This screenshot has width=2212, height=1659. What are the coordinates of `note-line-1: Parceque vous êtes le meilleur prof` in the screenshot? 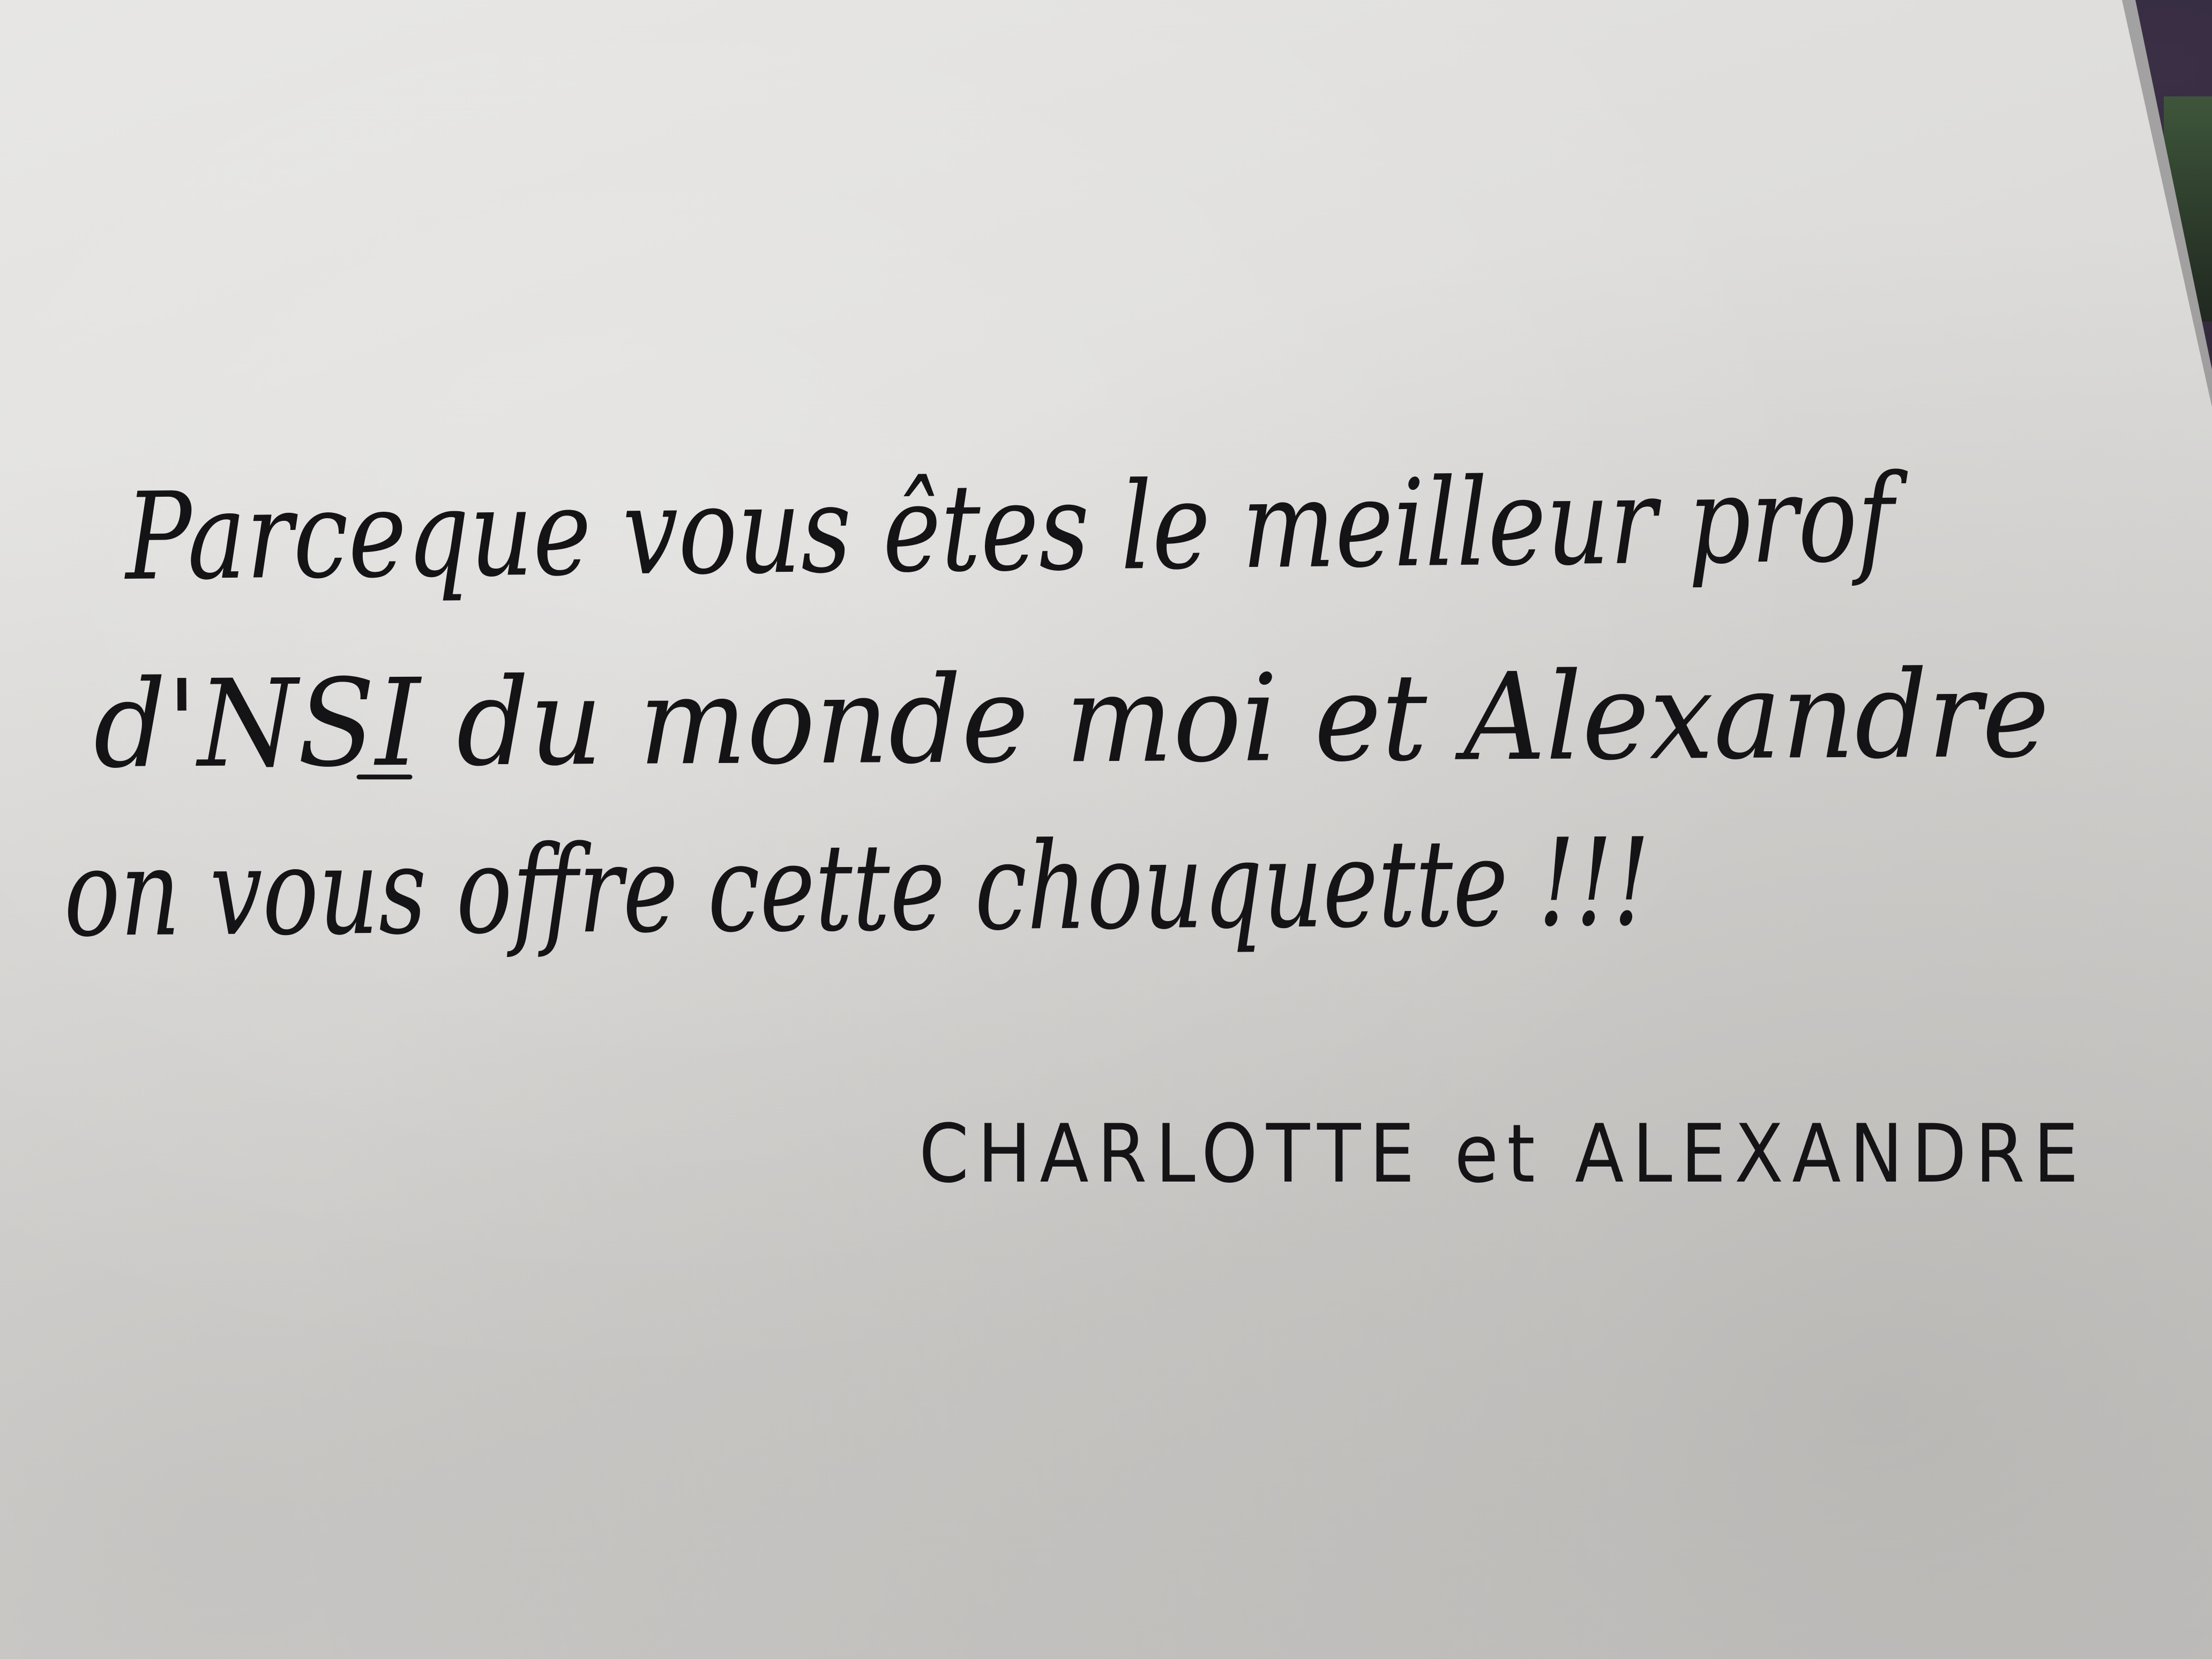 It's located at (1016, 528).